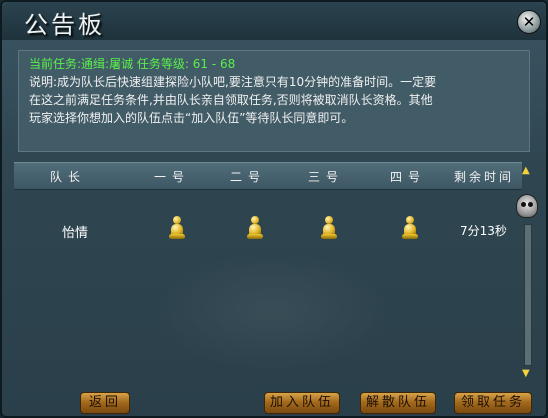 The height and width of the screenshot is (418, 548). I want to click on column-header-slot-1: 一号, so click(172, 177).